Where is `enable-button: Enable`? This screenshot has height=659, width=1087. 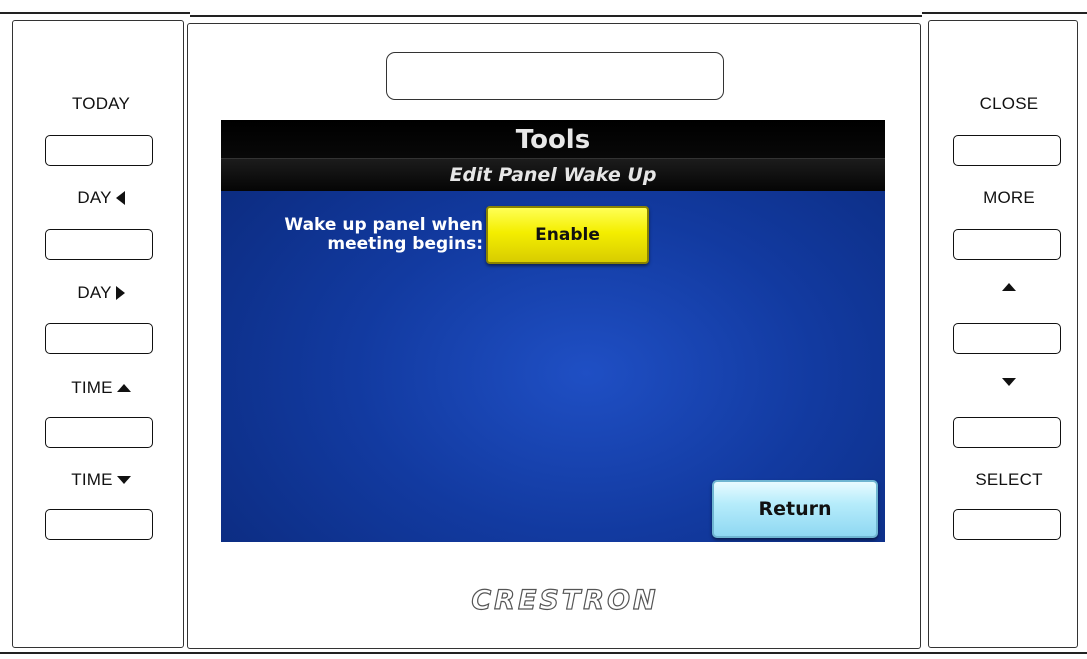 enable-button: Enable is located at coordinates (567, 235).